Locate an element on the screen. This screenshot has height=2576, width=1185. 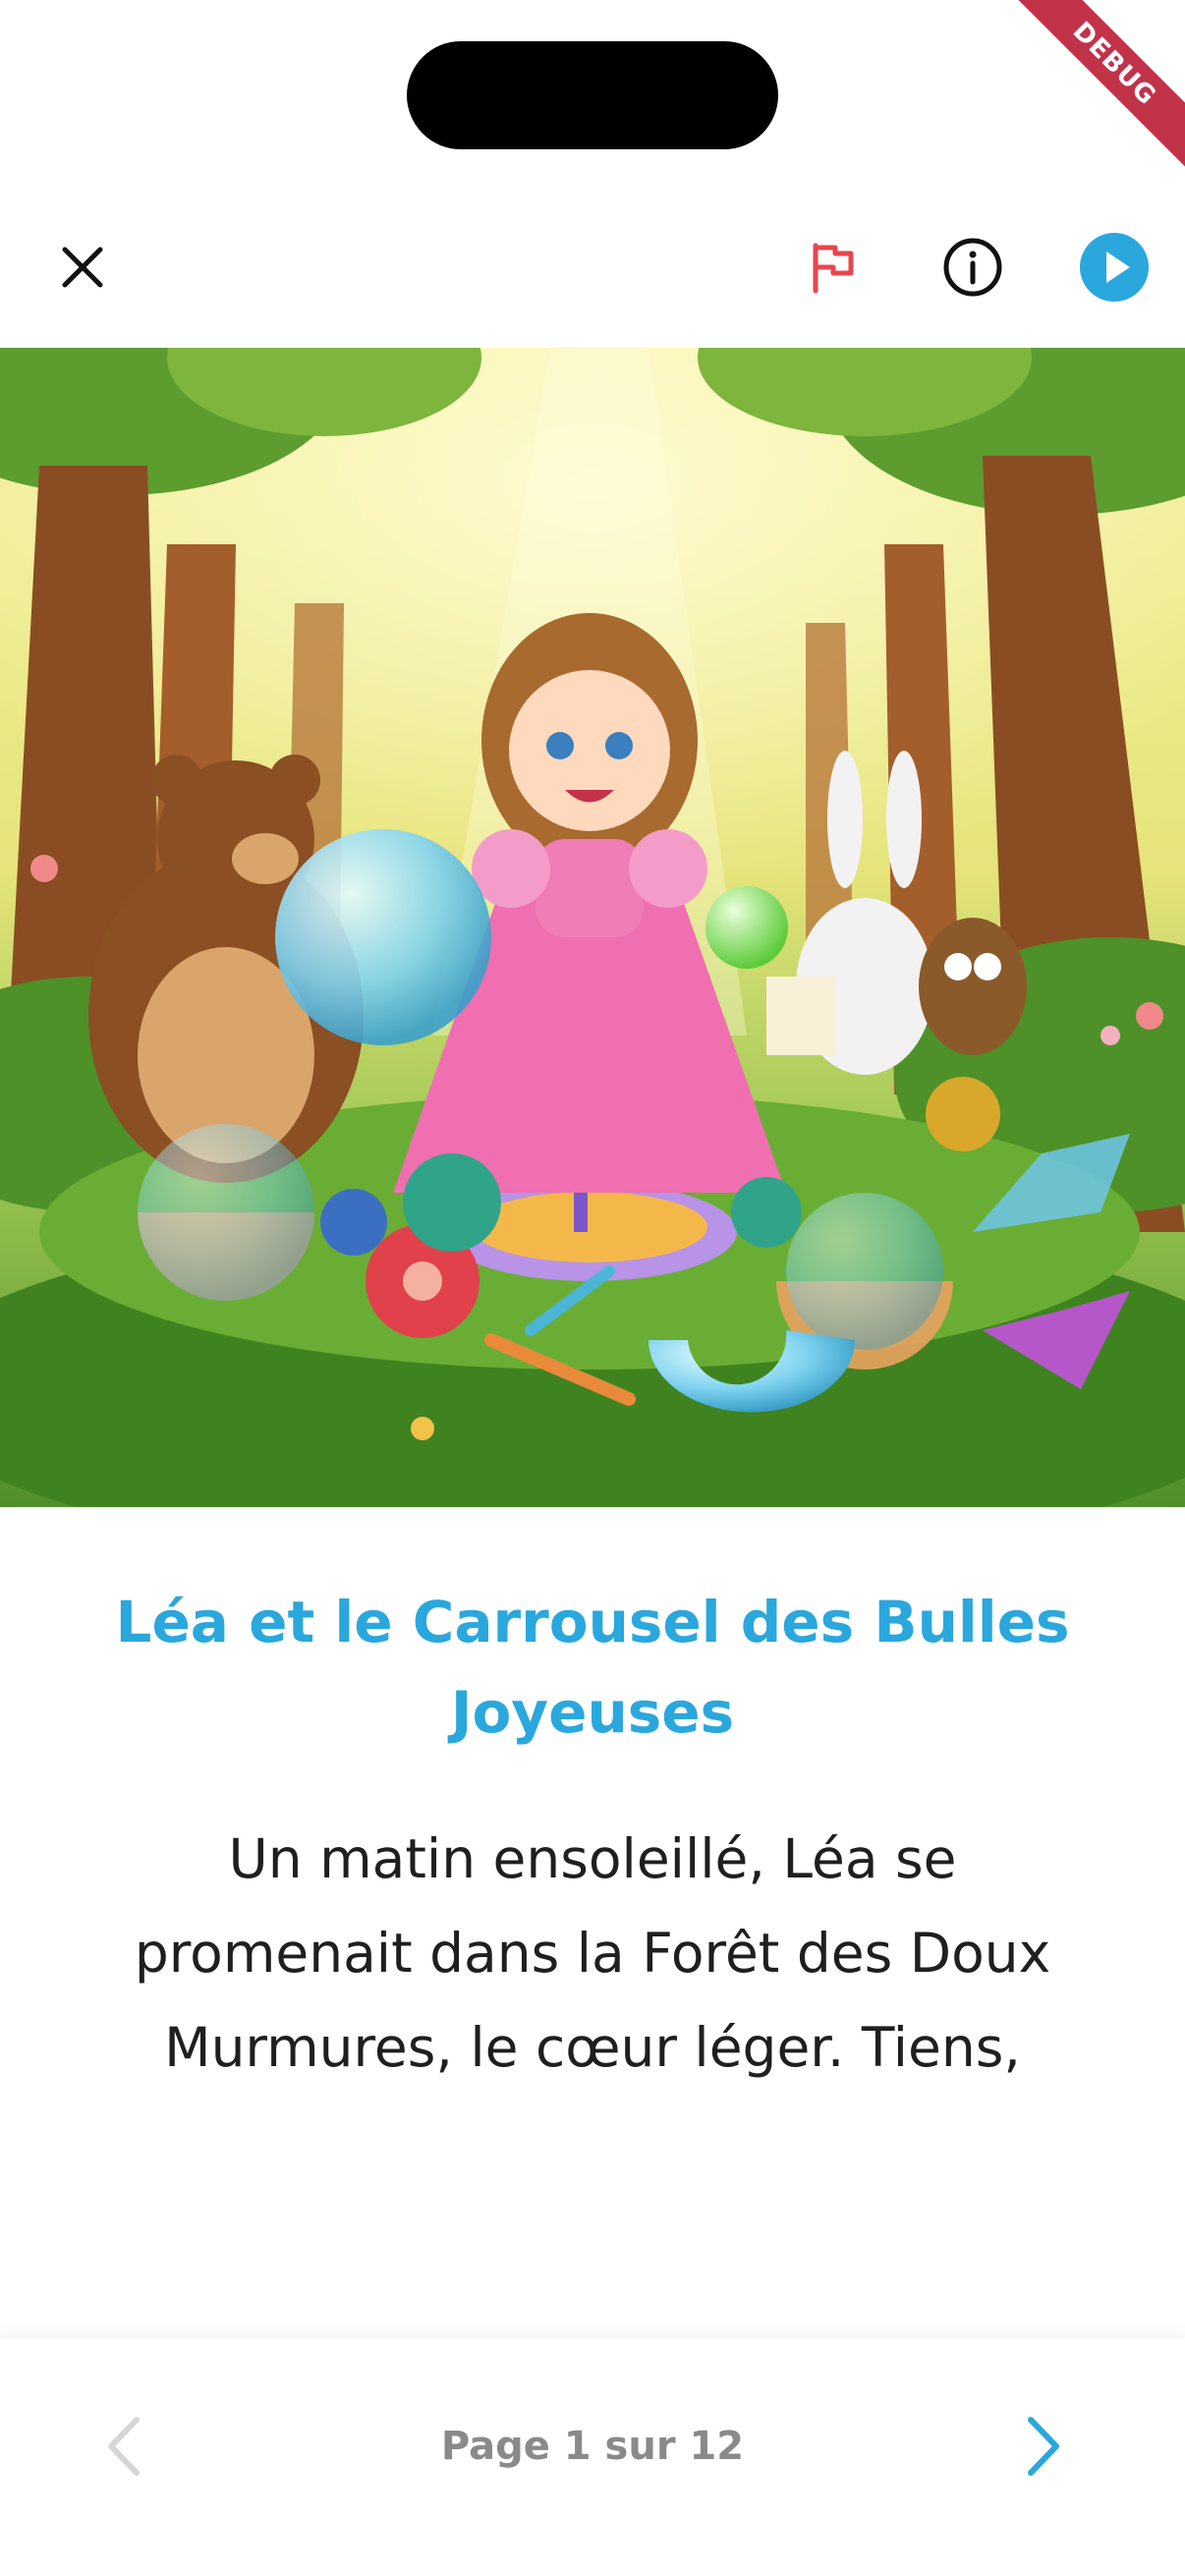
dynamic-island is located at coordinates (592, 95).